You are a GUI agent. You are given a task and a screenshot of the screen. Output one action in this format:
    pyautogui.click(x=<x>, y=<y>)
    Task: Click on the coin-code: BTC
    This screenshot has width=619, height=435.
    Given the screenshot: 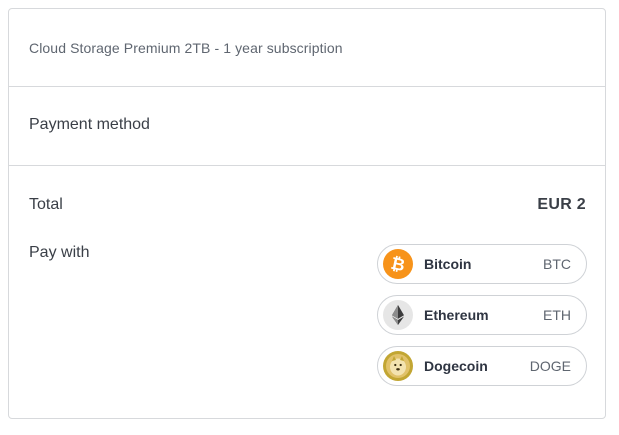 What is the action you would take?
    pyautogui.click(x=557, y=264)
    